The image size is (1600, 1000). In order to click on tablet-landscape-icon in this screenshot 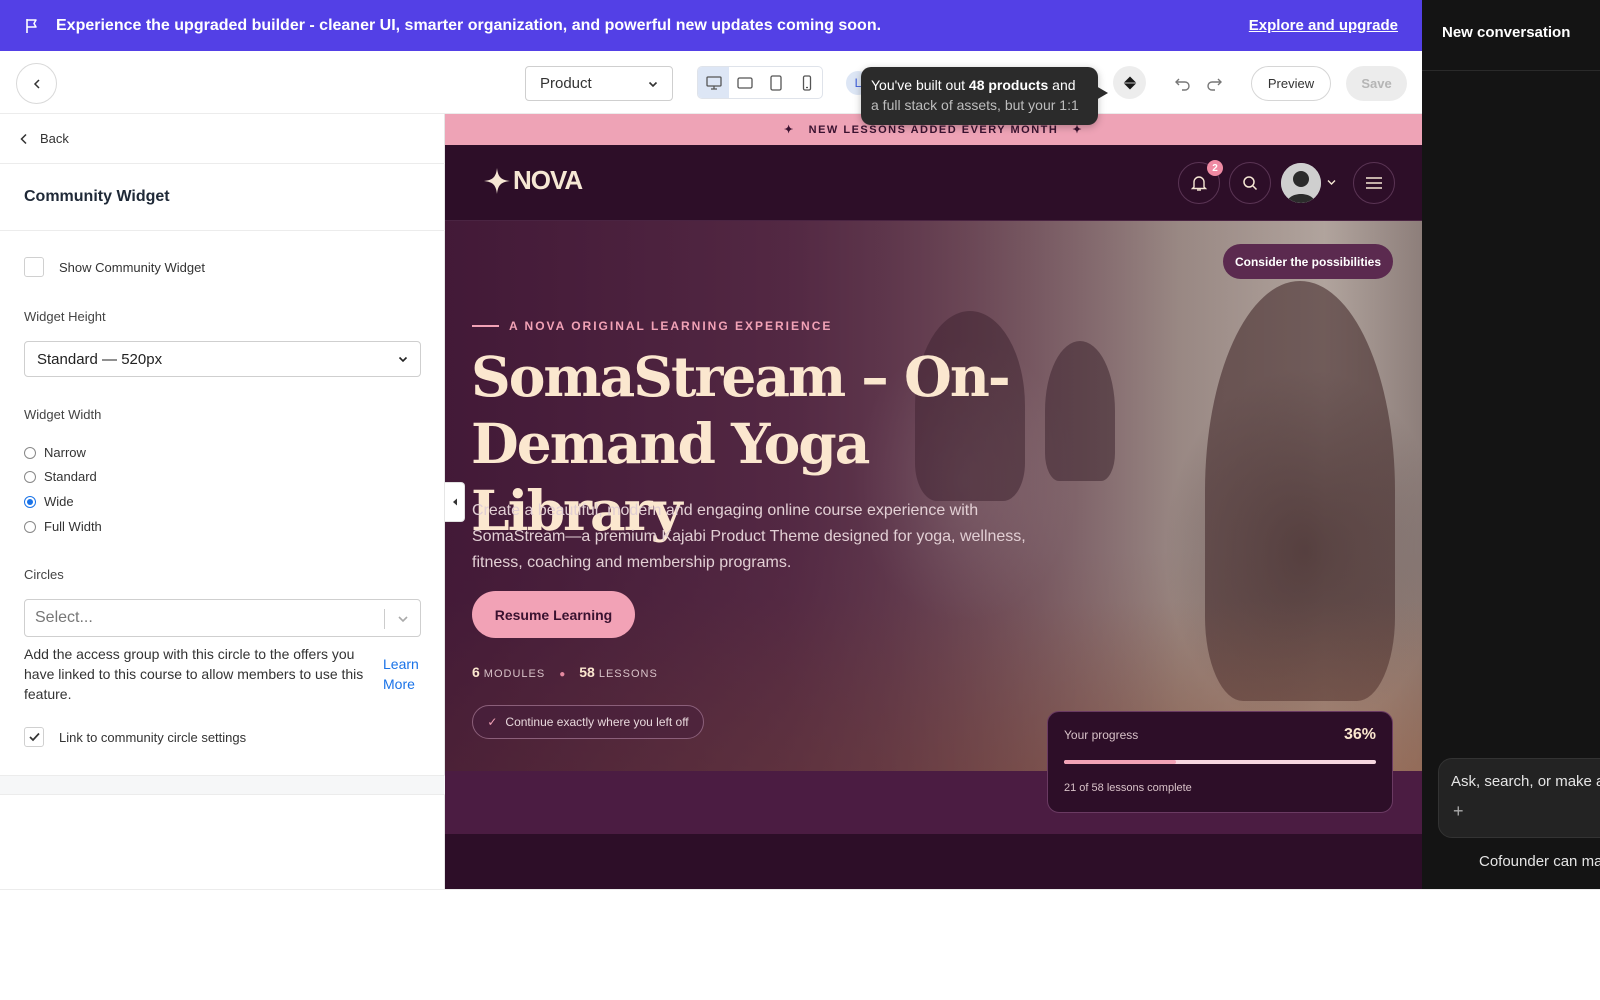, I will do `click(744, 82)`.